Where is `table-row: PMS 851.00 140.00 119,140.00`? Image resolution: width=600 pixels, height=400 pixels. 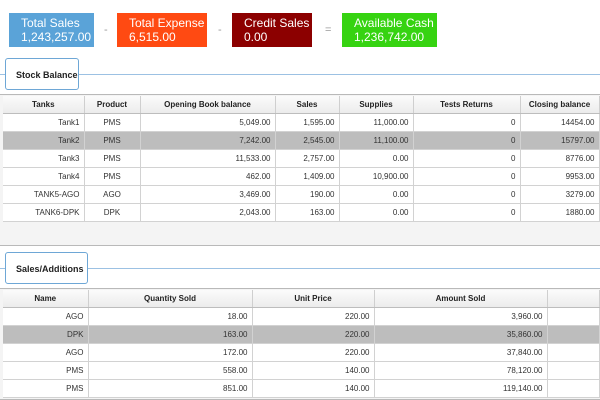 table-row: PMS 851.00 140.00 119,140.00 is located at coordinates (301, 388).